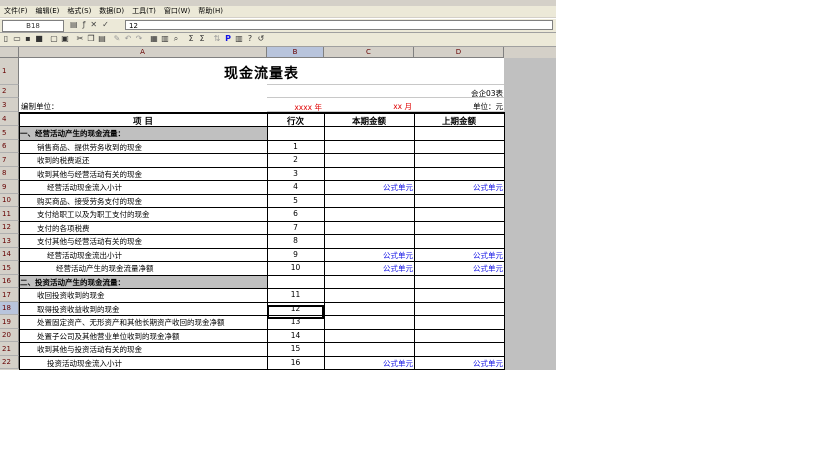  What do you see at coordinates (63, 160) in the screenshot?
I see `item-cell: 收到的税费返还` at bounding box center [63, 160].